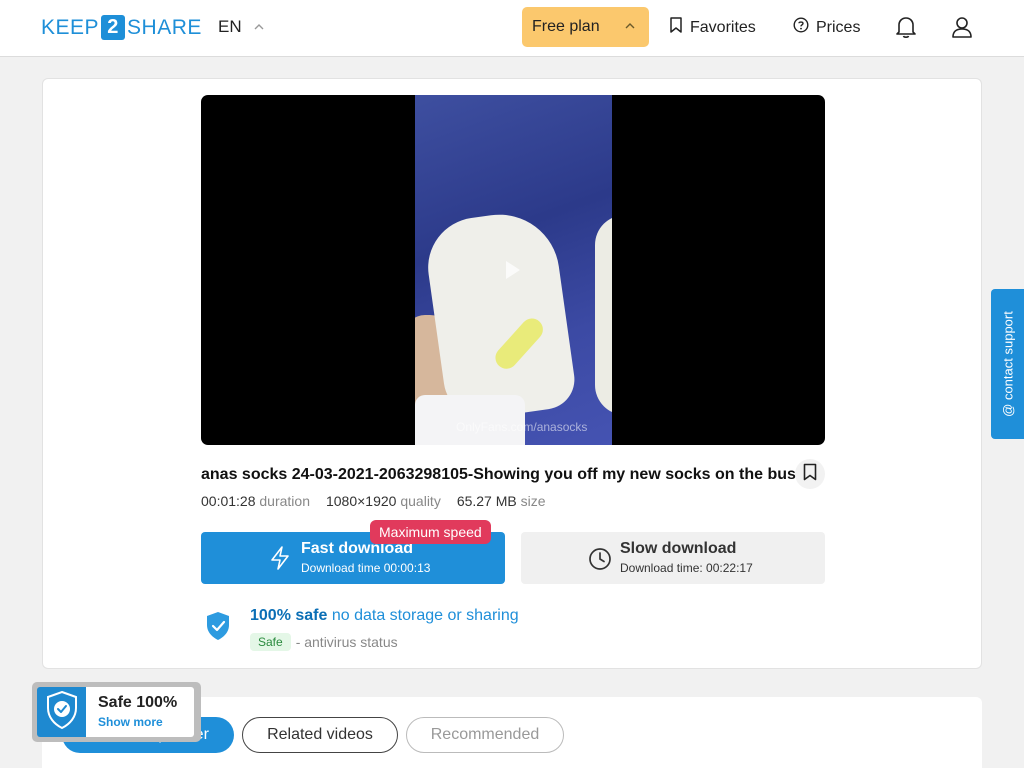  I want to click on max-speed-badge: Maximum speed, so click(430, 532).